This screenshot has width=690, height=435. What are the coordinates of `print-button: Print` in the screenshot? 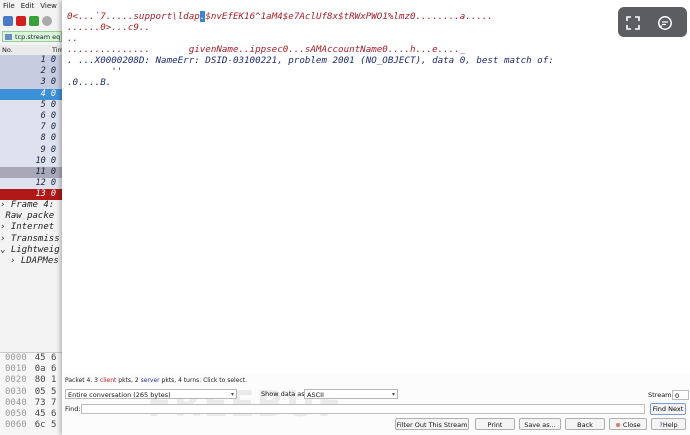 It's located at (495, 424).